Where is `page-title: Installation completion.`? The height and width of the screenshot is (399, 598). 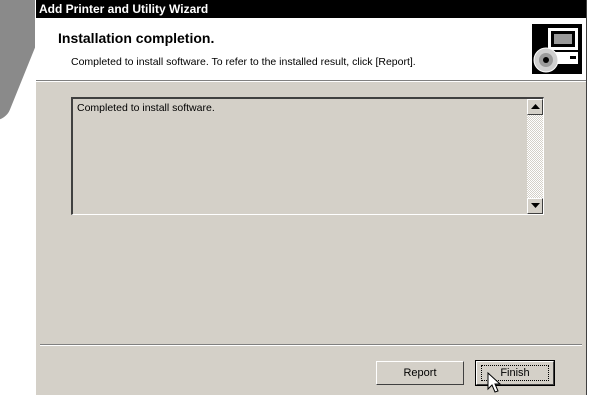 page-title: Installation completion. is located at coordinates (136, 38).